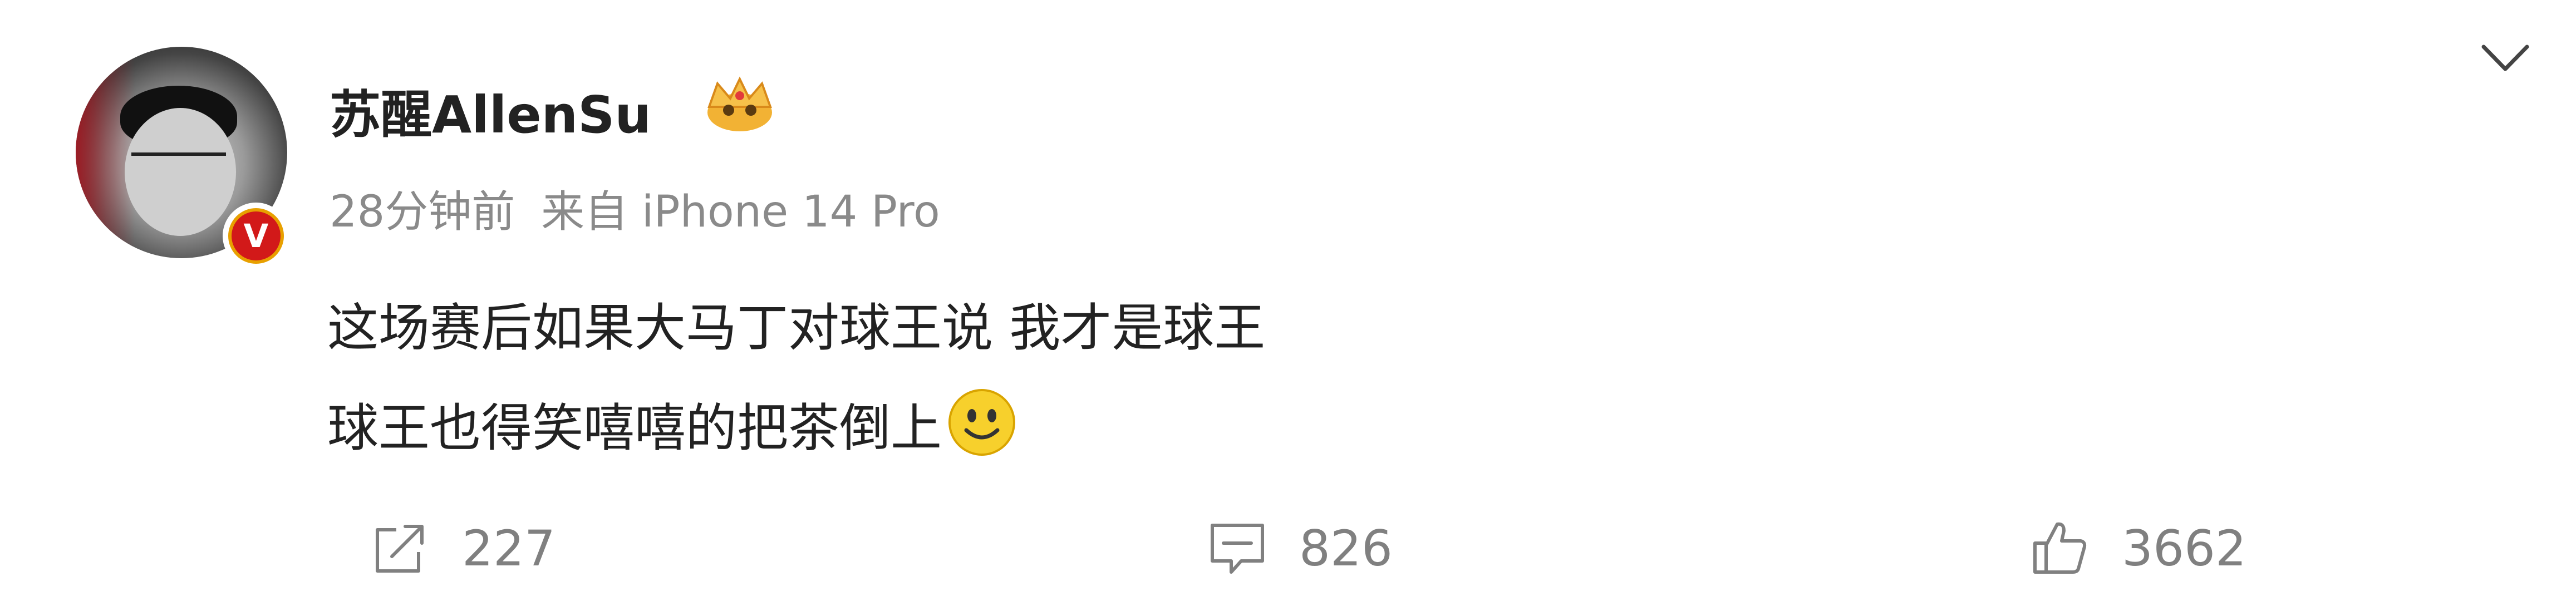 This screenshot has height=601, width=2576. Describe the element at coordinates (982, 422) in the screenshot. I see `smile-emoji-icon` at that location.